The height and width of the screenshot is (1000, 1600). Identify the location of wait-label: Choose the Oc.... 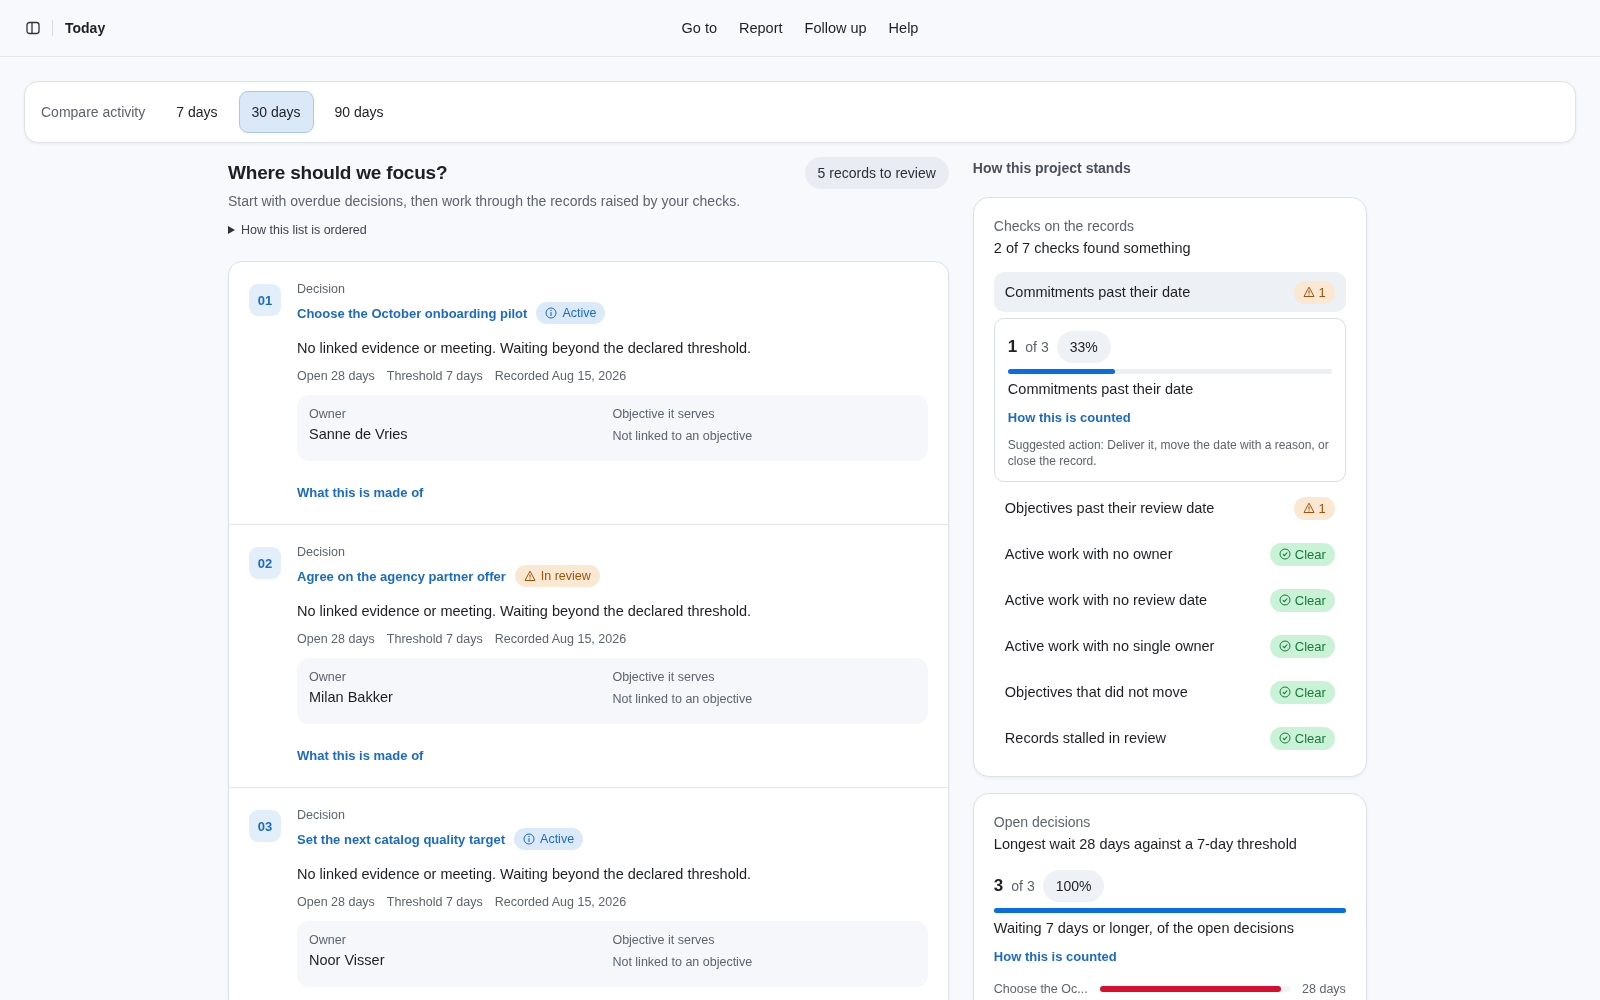
(1040, 989).